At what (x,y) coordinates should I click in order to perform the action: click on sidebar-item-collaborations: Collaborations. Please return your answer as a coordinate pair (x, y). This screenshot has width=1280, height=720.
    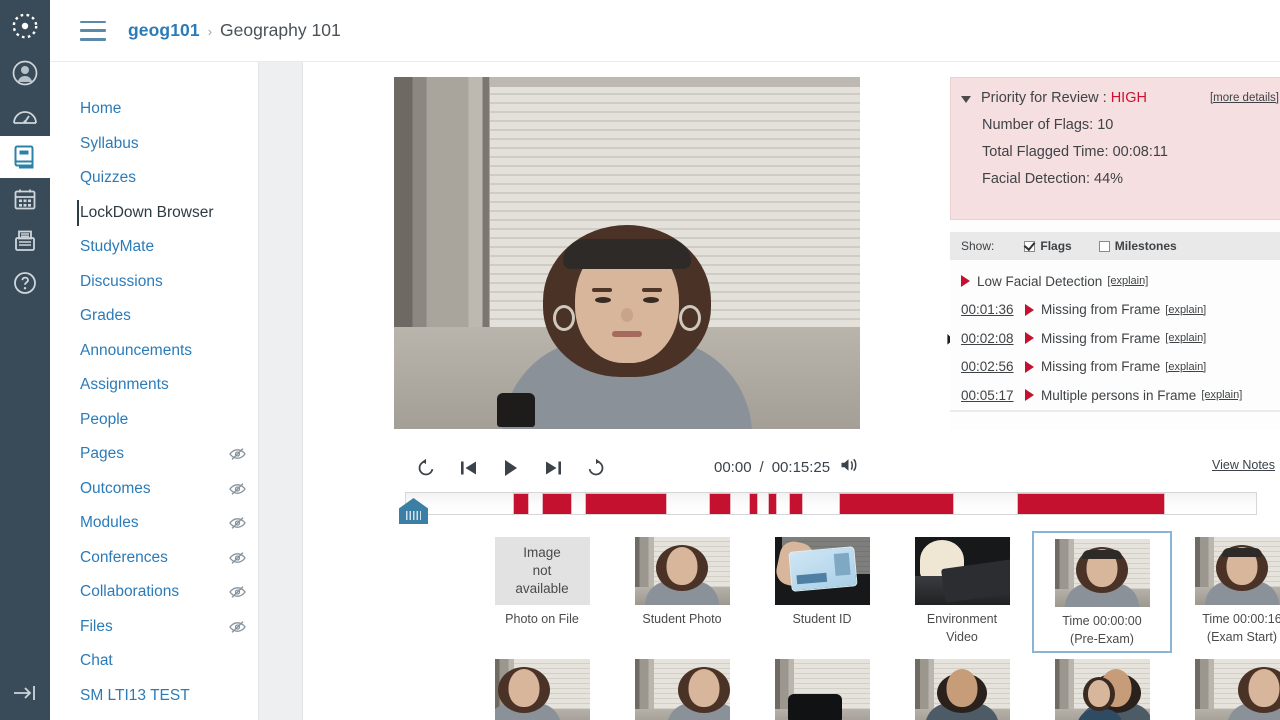
    Looking at the image, I should click on (154, 592).